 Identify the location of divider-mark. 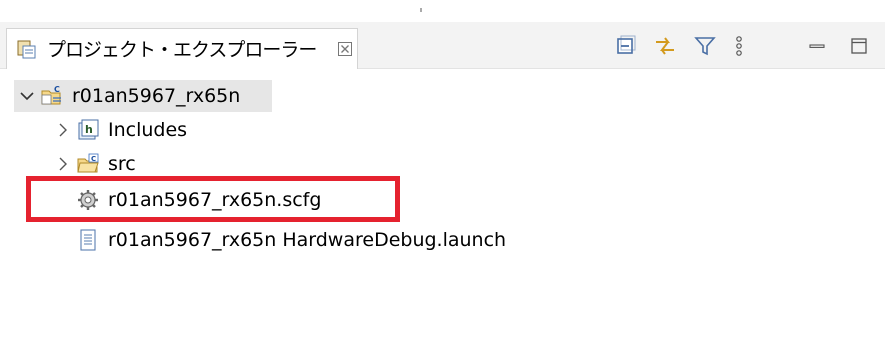
(421, 10).